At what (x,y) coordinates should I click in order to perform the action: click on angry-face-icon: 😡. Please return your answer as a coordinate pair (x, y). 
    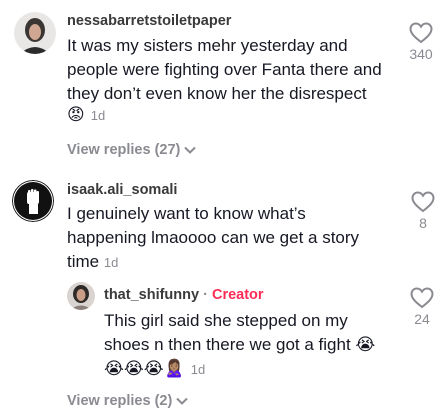
    Looking at the image, I should click on (76, 115).